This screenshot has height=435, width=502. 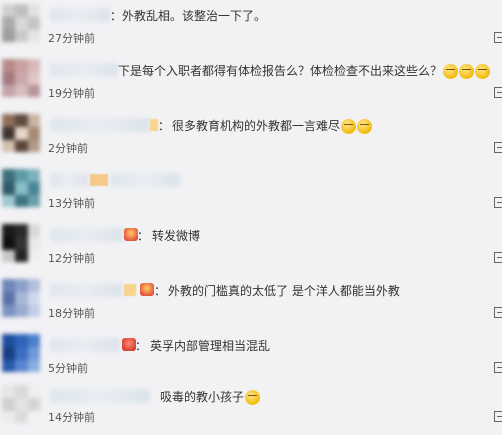 What do you see at coordinates (280, 71) in the screenshot?
I see `comment-text-content: 下是每个入职者都得有体检报告么？体检检查不出来这些么？` at bounding box center [280, 71].